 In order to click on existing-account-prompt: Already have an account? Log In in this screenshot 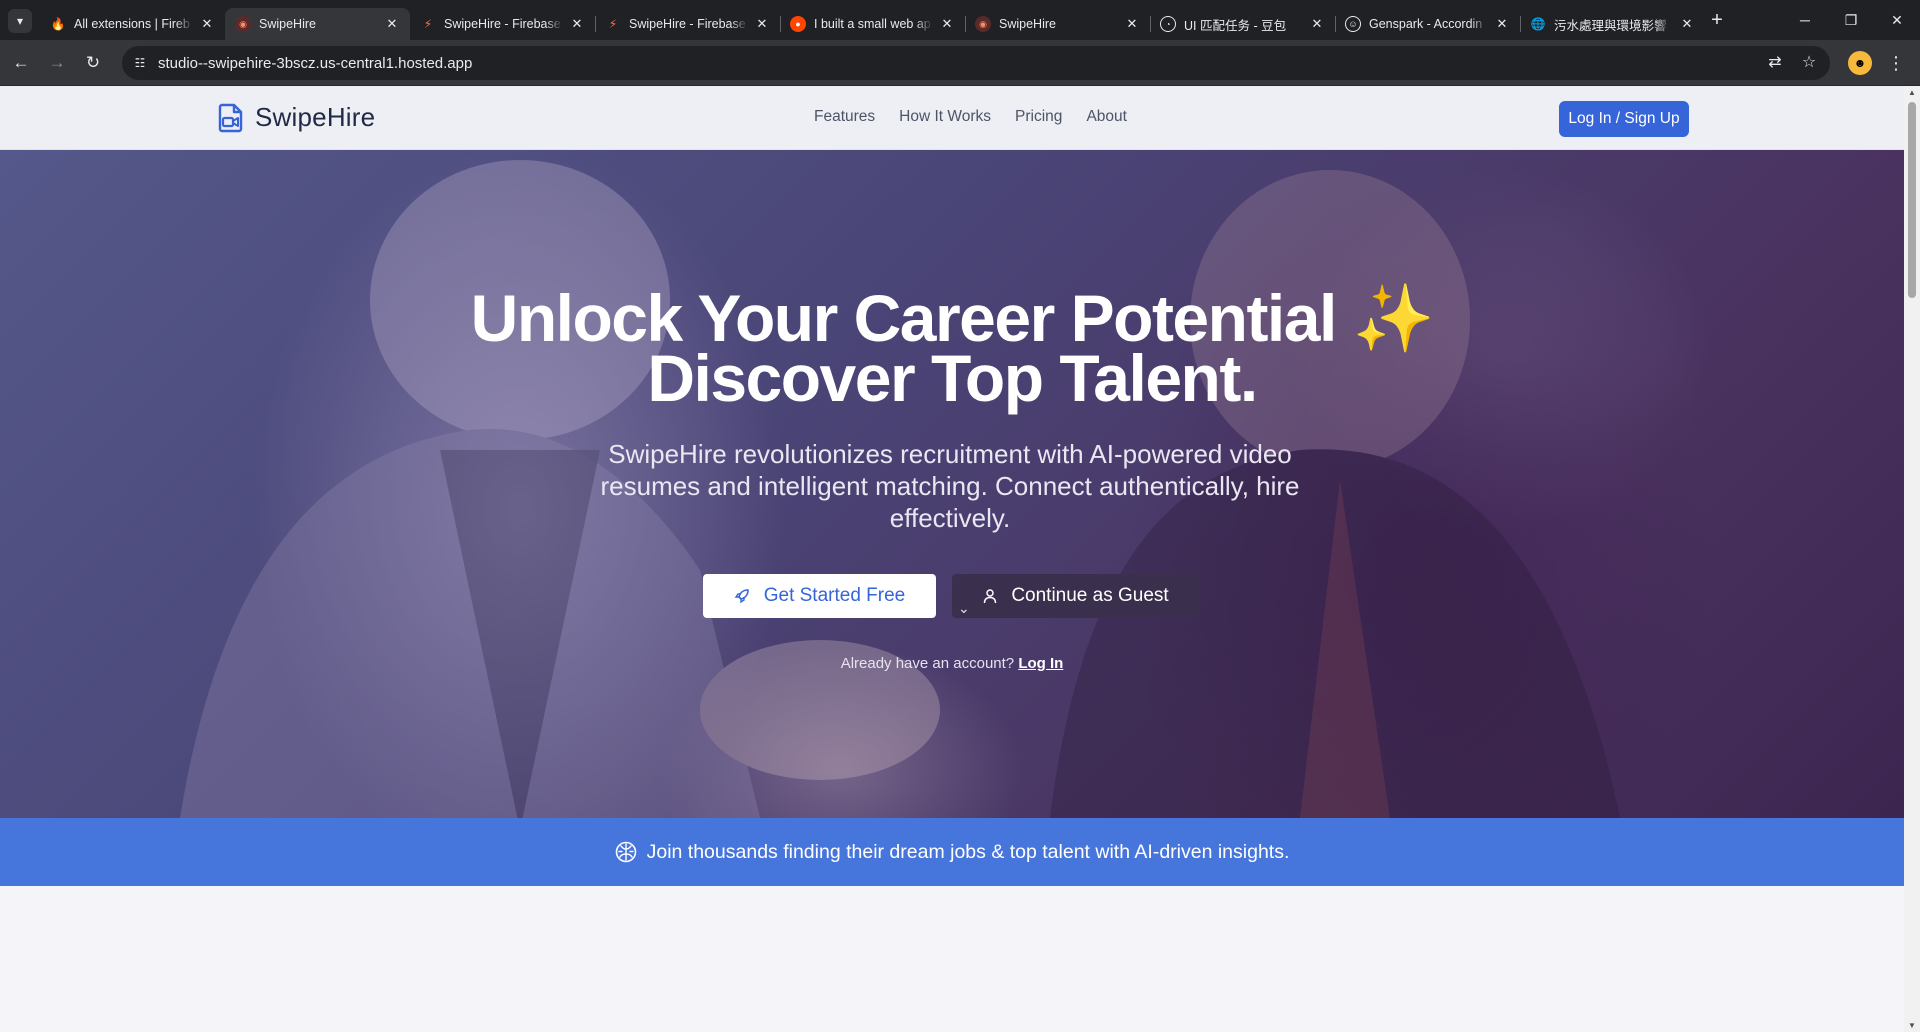, I will do `click(952, 663)`.